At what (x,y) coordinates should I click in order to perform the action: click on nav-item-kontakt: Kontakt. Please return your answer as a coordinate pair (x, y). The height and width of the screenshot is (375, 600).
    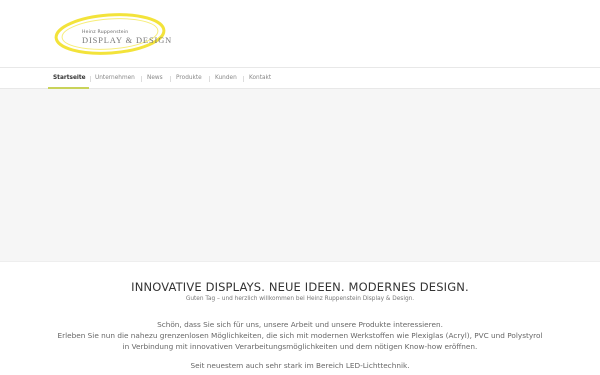
    Looking at the image, I should click on (260, 78).